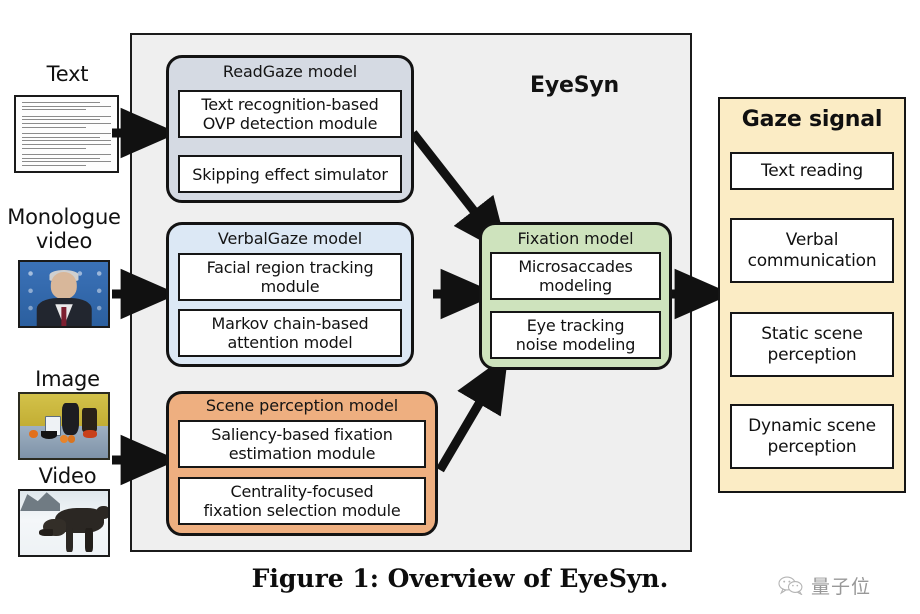 The image size is (920, 614). I want to click on module-readgaze-1-line1: Skipping effect simulator, so click(290, 174).